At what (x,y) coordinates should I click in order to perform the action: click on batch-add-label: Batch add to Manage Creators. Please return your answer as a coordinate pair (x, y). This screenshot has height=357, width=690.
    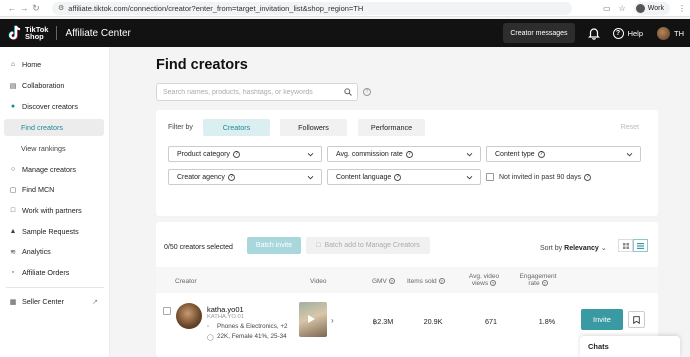
    Looking at the image, I should click on (372, 245).